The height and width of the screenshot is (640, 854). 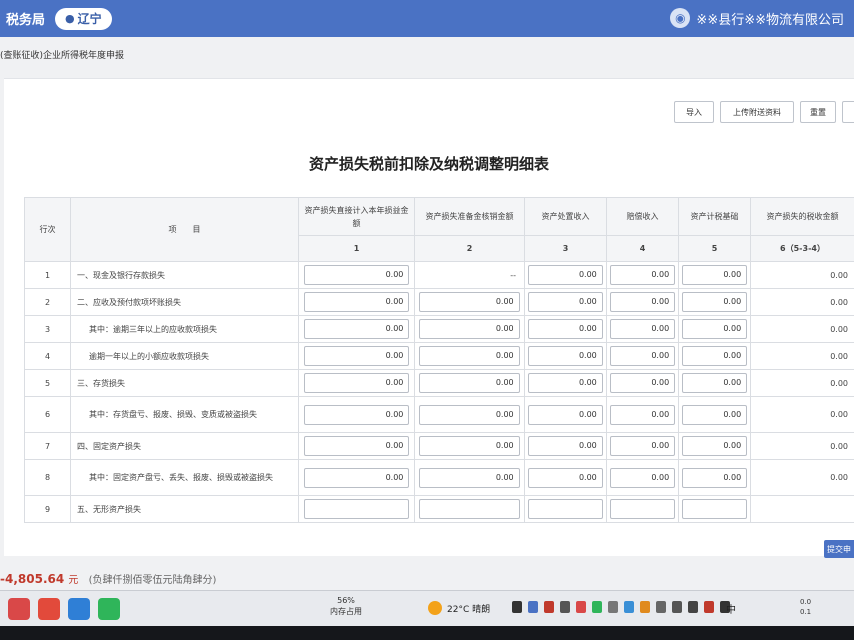 I want to click on row-item: 四、固定资产损失, so click(x=184, y=446).